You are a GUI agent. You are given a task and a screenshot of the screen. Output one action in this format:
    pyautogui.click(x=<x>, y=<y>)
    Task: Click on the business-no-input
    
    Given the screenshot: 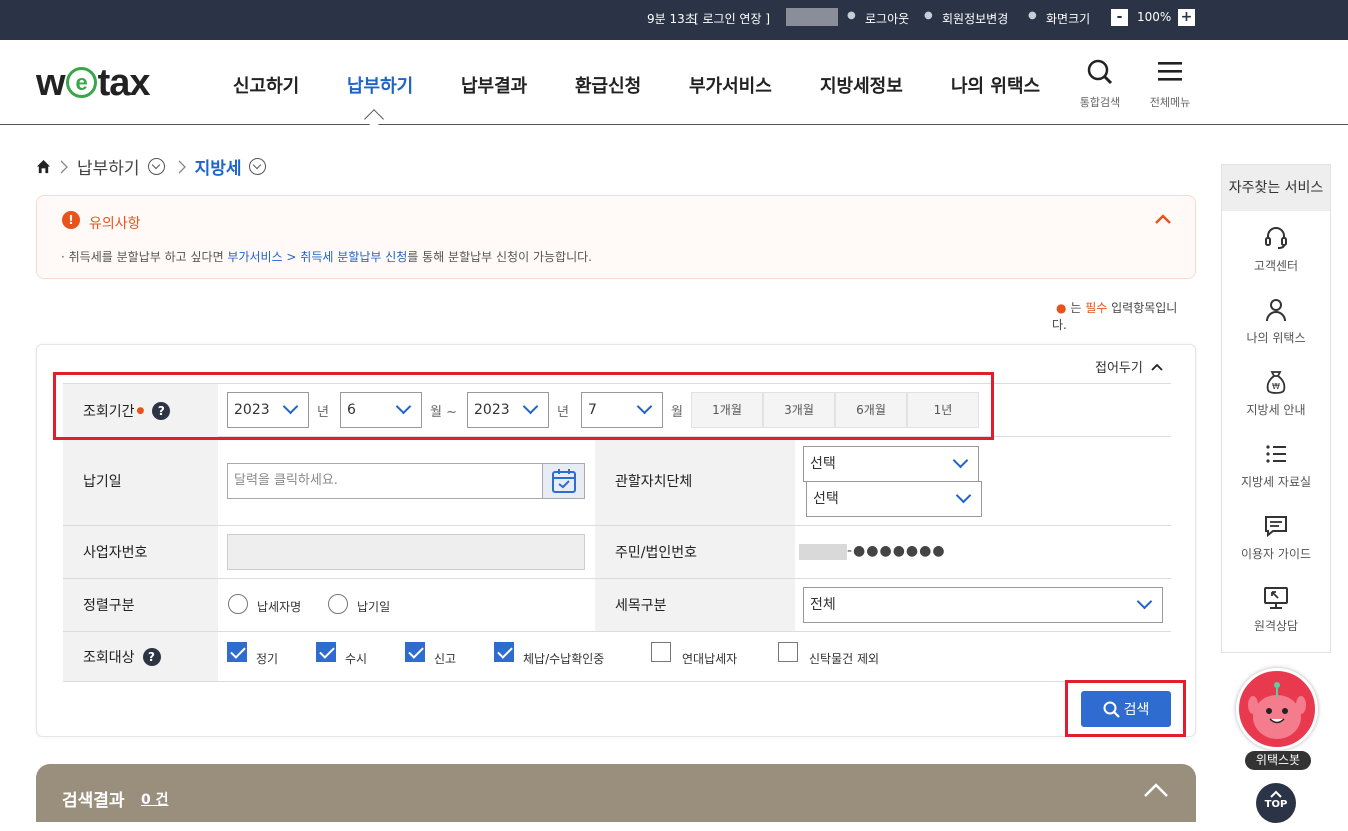 What is the action you would take?
    pyautogui.click(x=406, y=552)
    